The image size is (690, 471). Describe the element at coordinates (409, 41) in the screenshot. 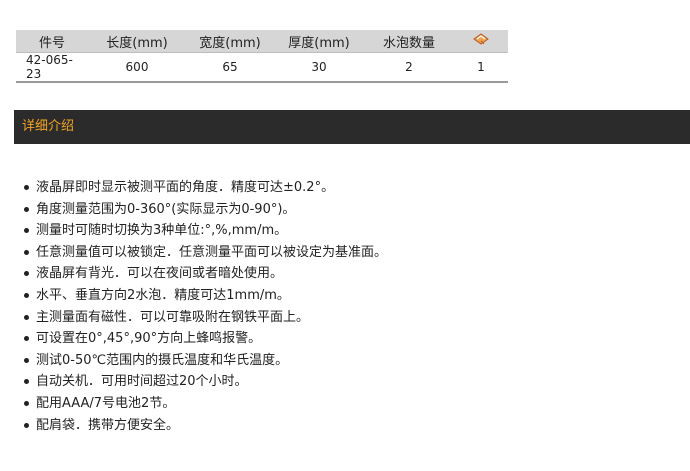

I see `header-bubbles: 水泡数量` at that location.